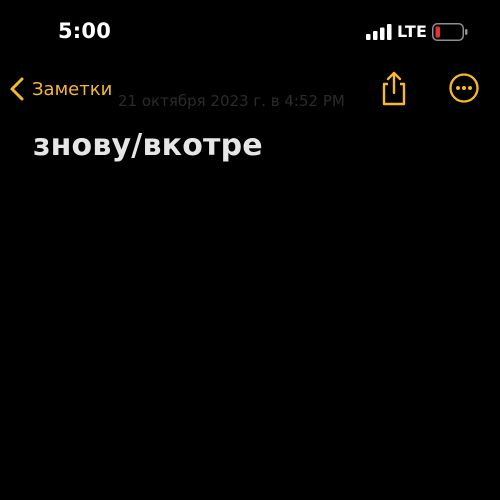  I want to click on chevron-left-icon, so click(17, 89).